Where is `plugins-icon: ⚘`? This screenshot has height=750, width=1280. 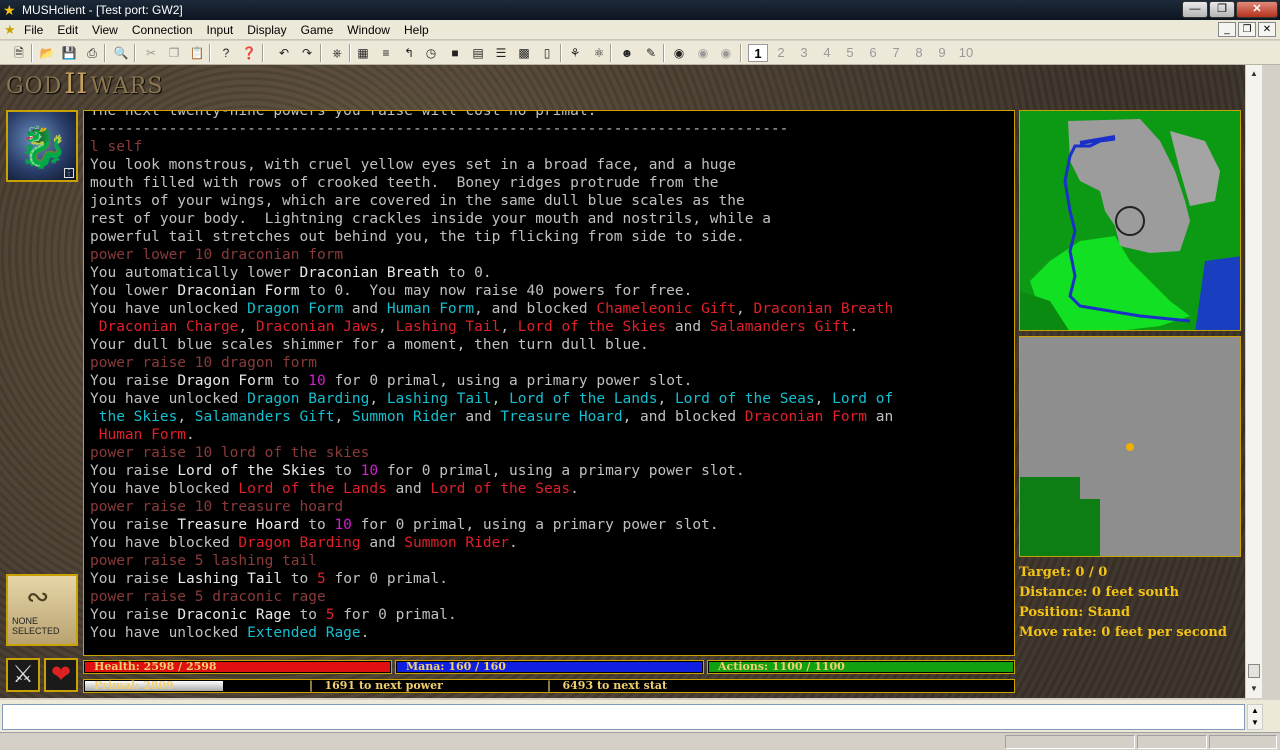 plugins-icon: ⚘ is located at coordinates (575, 53).